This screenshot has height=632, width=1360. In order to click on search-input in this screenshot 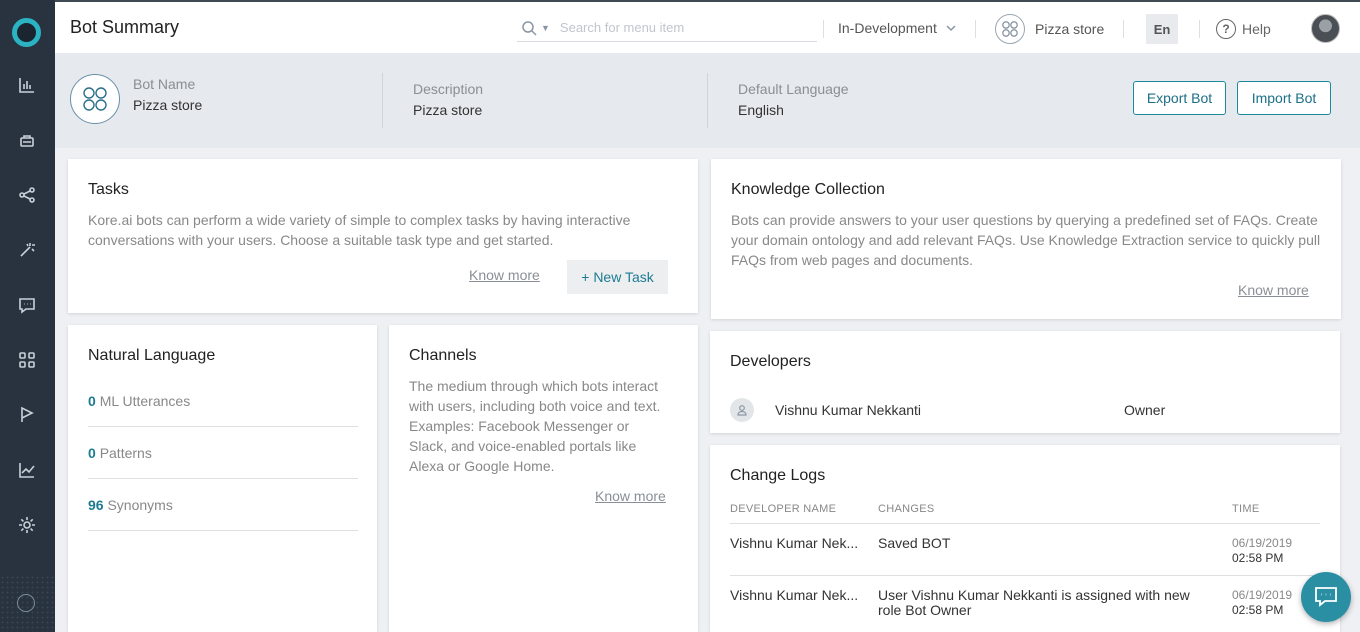, I will do `click(679, 27)`.